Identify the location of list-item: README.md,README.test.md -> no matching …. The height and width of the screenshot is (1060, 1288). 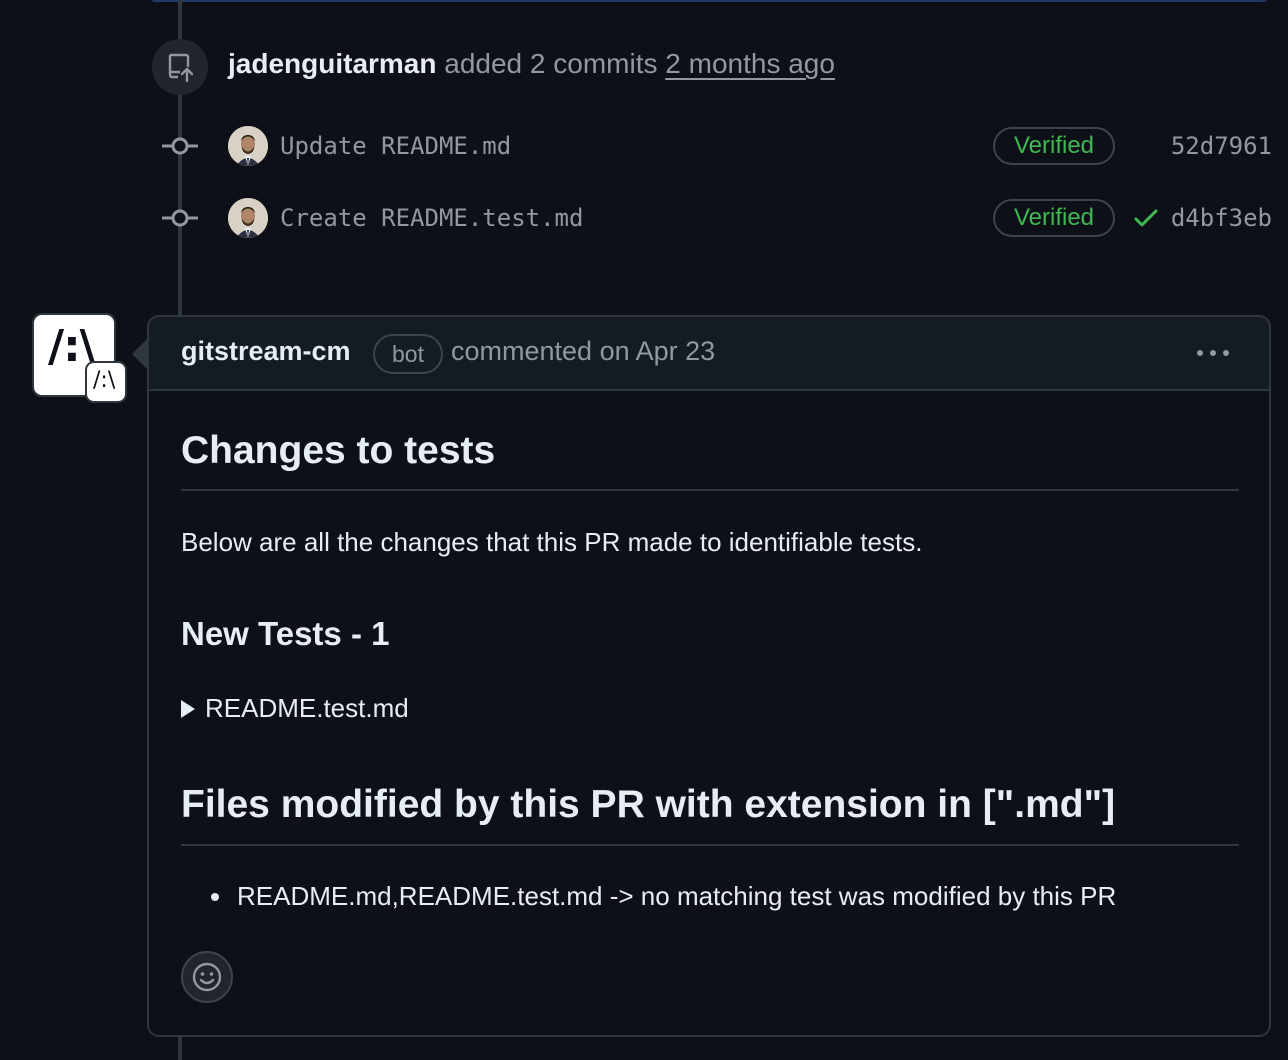
(663, 896).